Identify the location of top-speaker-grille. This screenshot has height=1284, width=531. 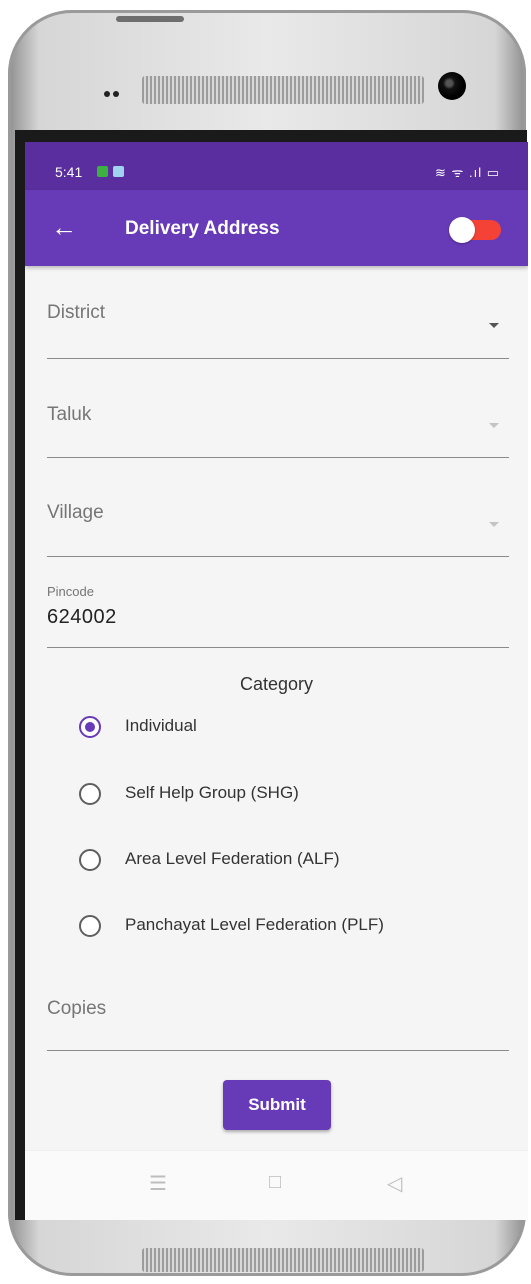
(283, 90).